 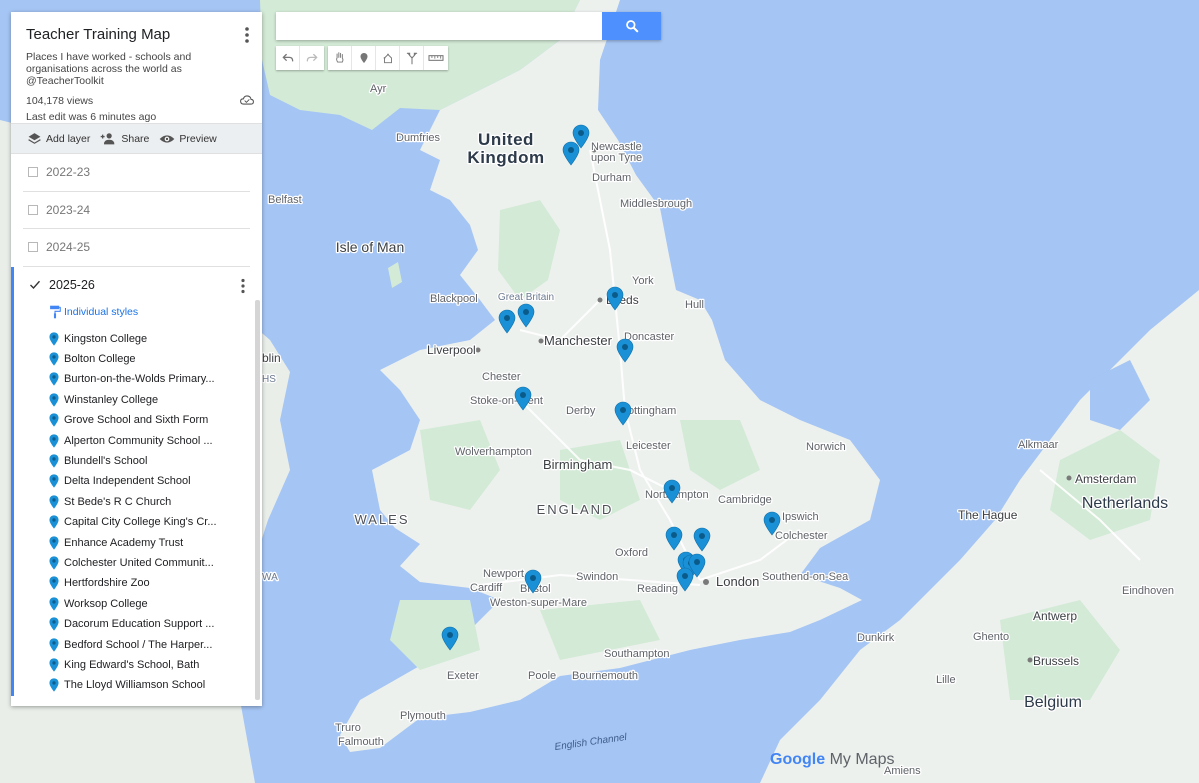 I want to click on label-exeter: Exeter, so click(x=463, y=676).